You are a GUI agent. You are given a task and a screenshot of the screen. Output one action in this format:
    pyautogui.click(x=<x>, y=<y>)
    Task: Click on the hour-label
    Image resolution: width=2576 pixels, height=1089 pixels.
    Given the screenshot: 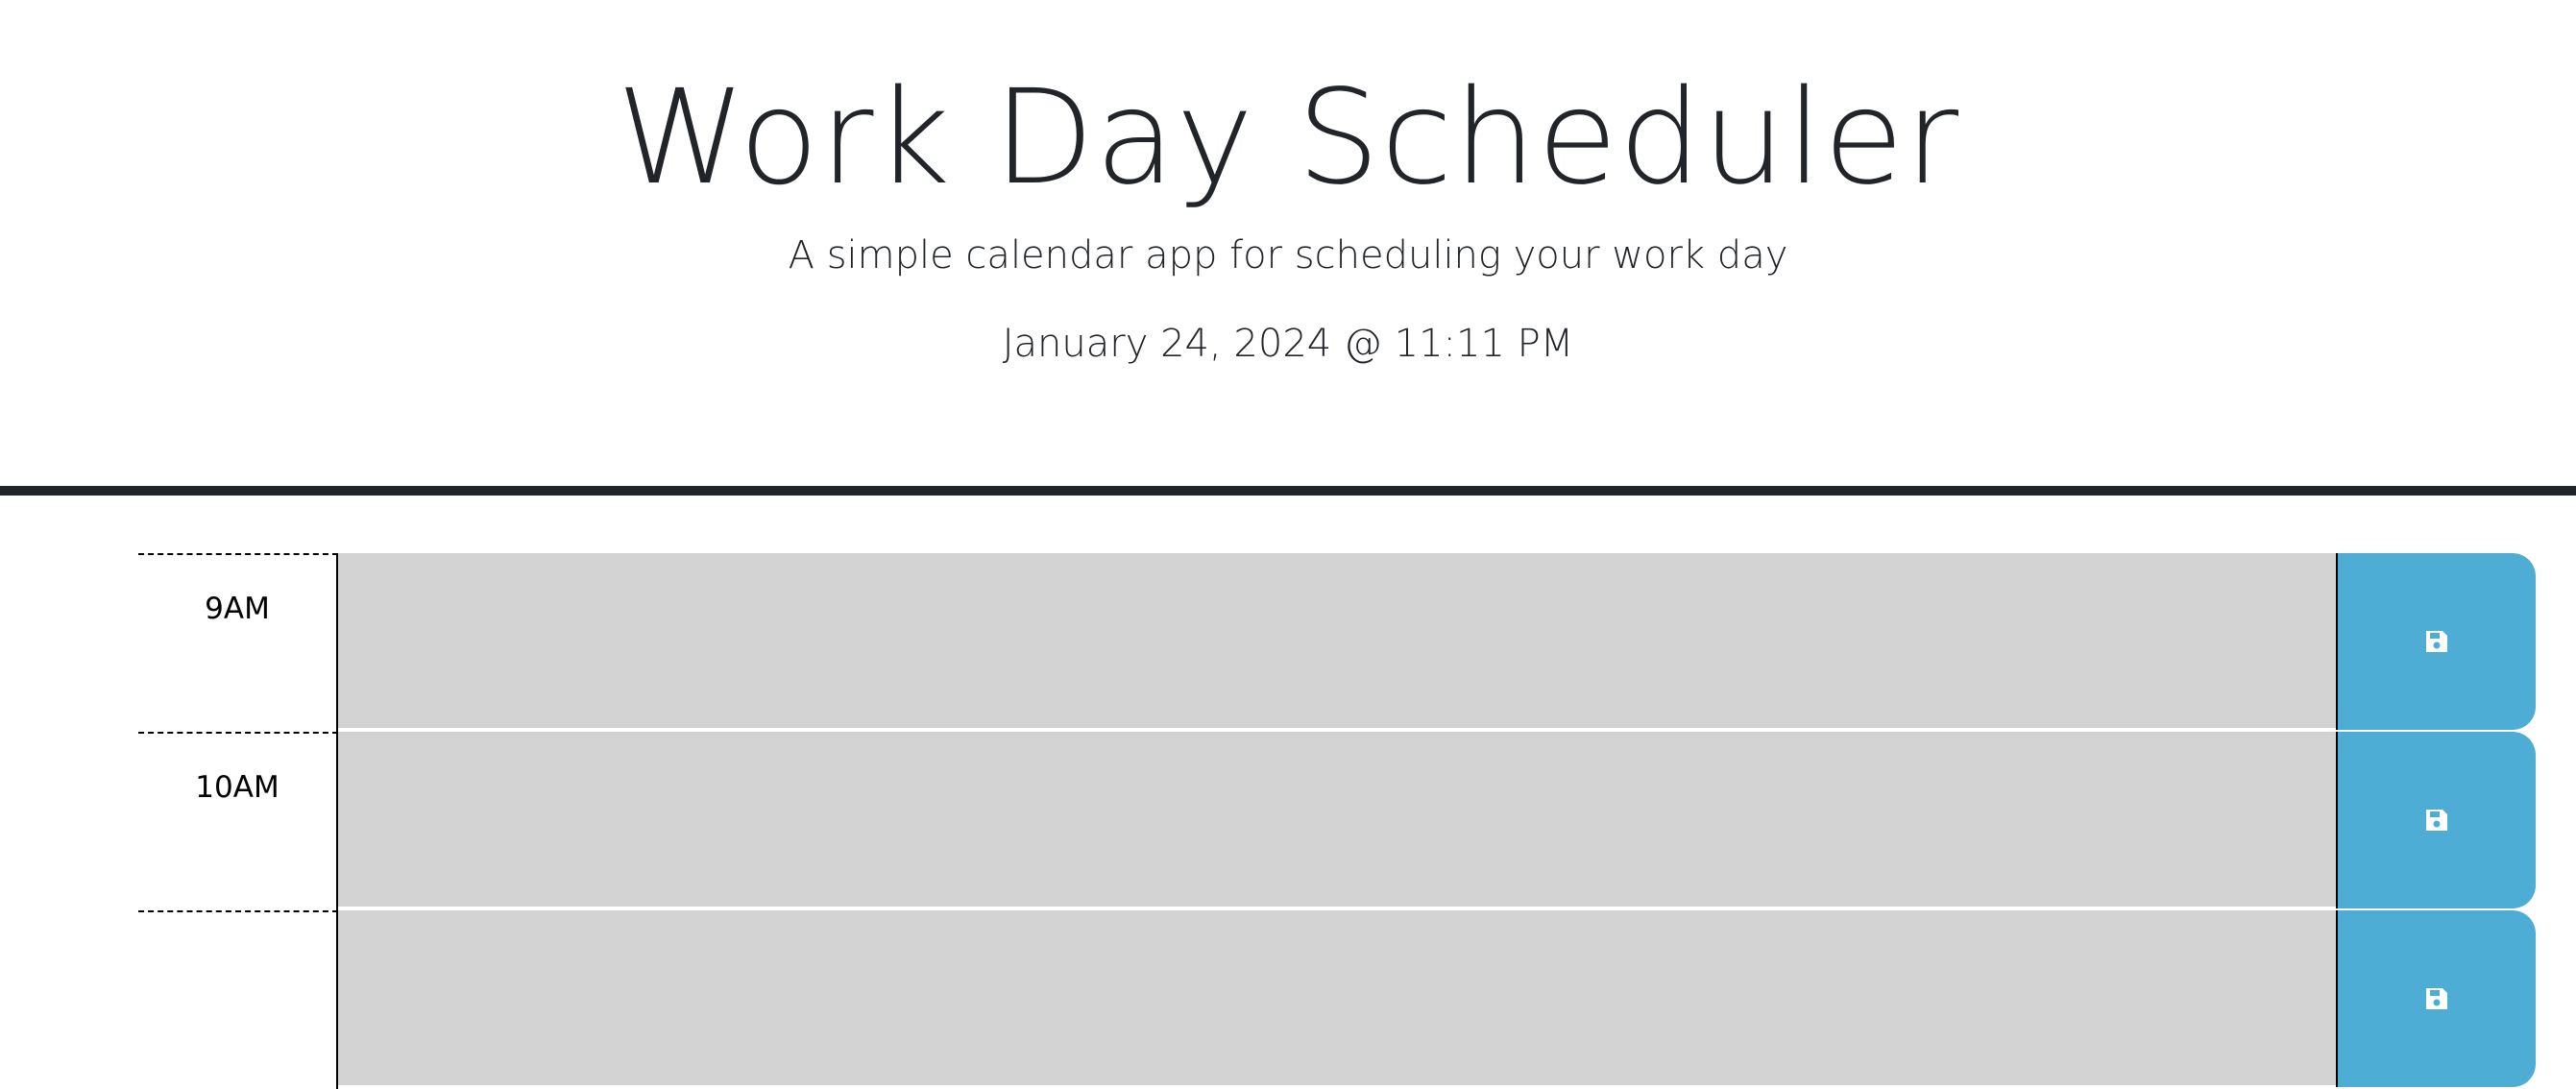 What is the action you would take?
    pyautogui.click(x=238, y=1000)
    